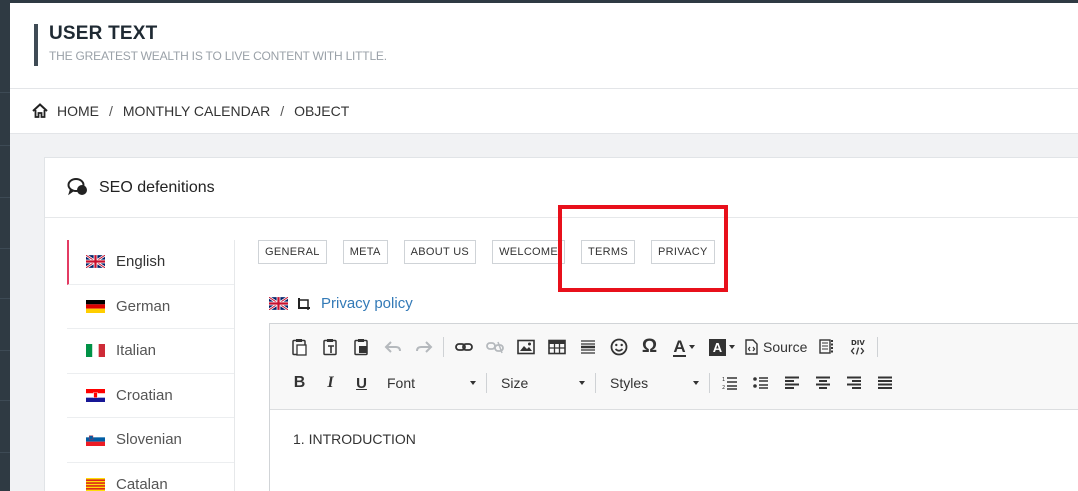 The width and height of the screenshot is (1078, 491). Describe the element at coordinates (649, 347) in the screenshot. I see `special-char-icon: Ω` at that location.